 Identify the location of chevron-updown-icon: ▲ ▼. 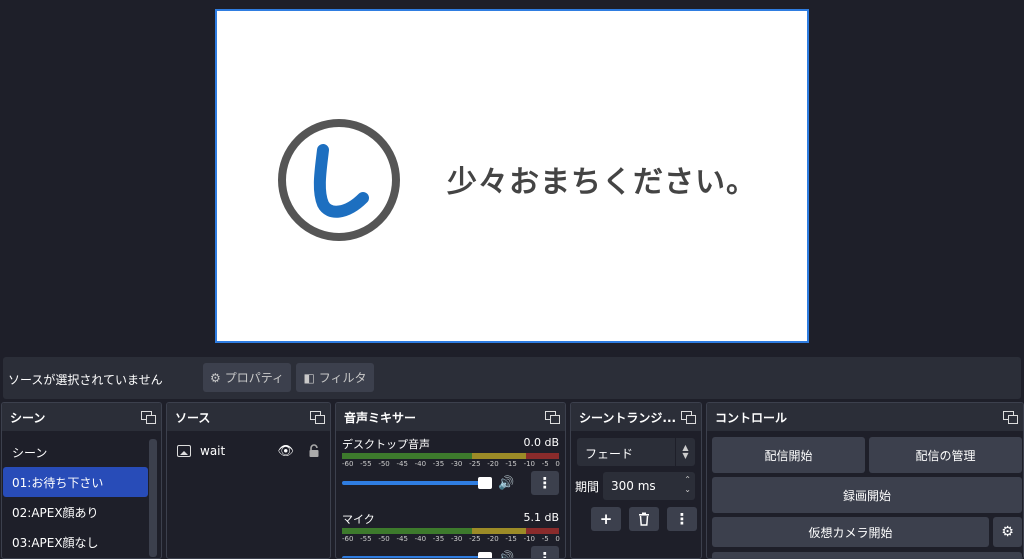
(685, 452).